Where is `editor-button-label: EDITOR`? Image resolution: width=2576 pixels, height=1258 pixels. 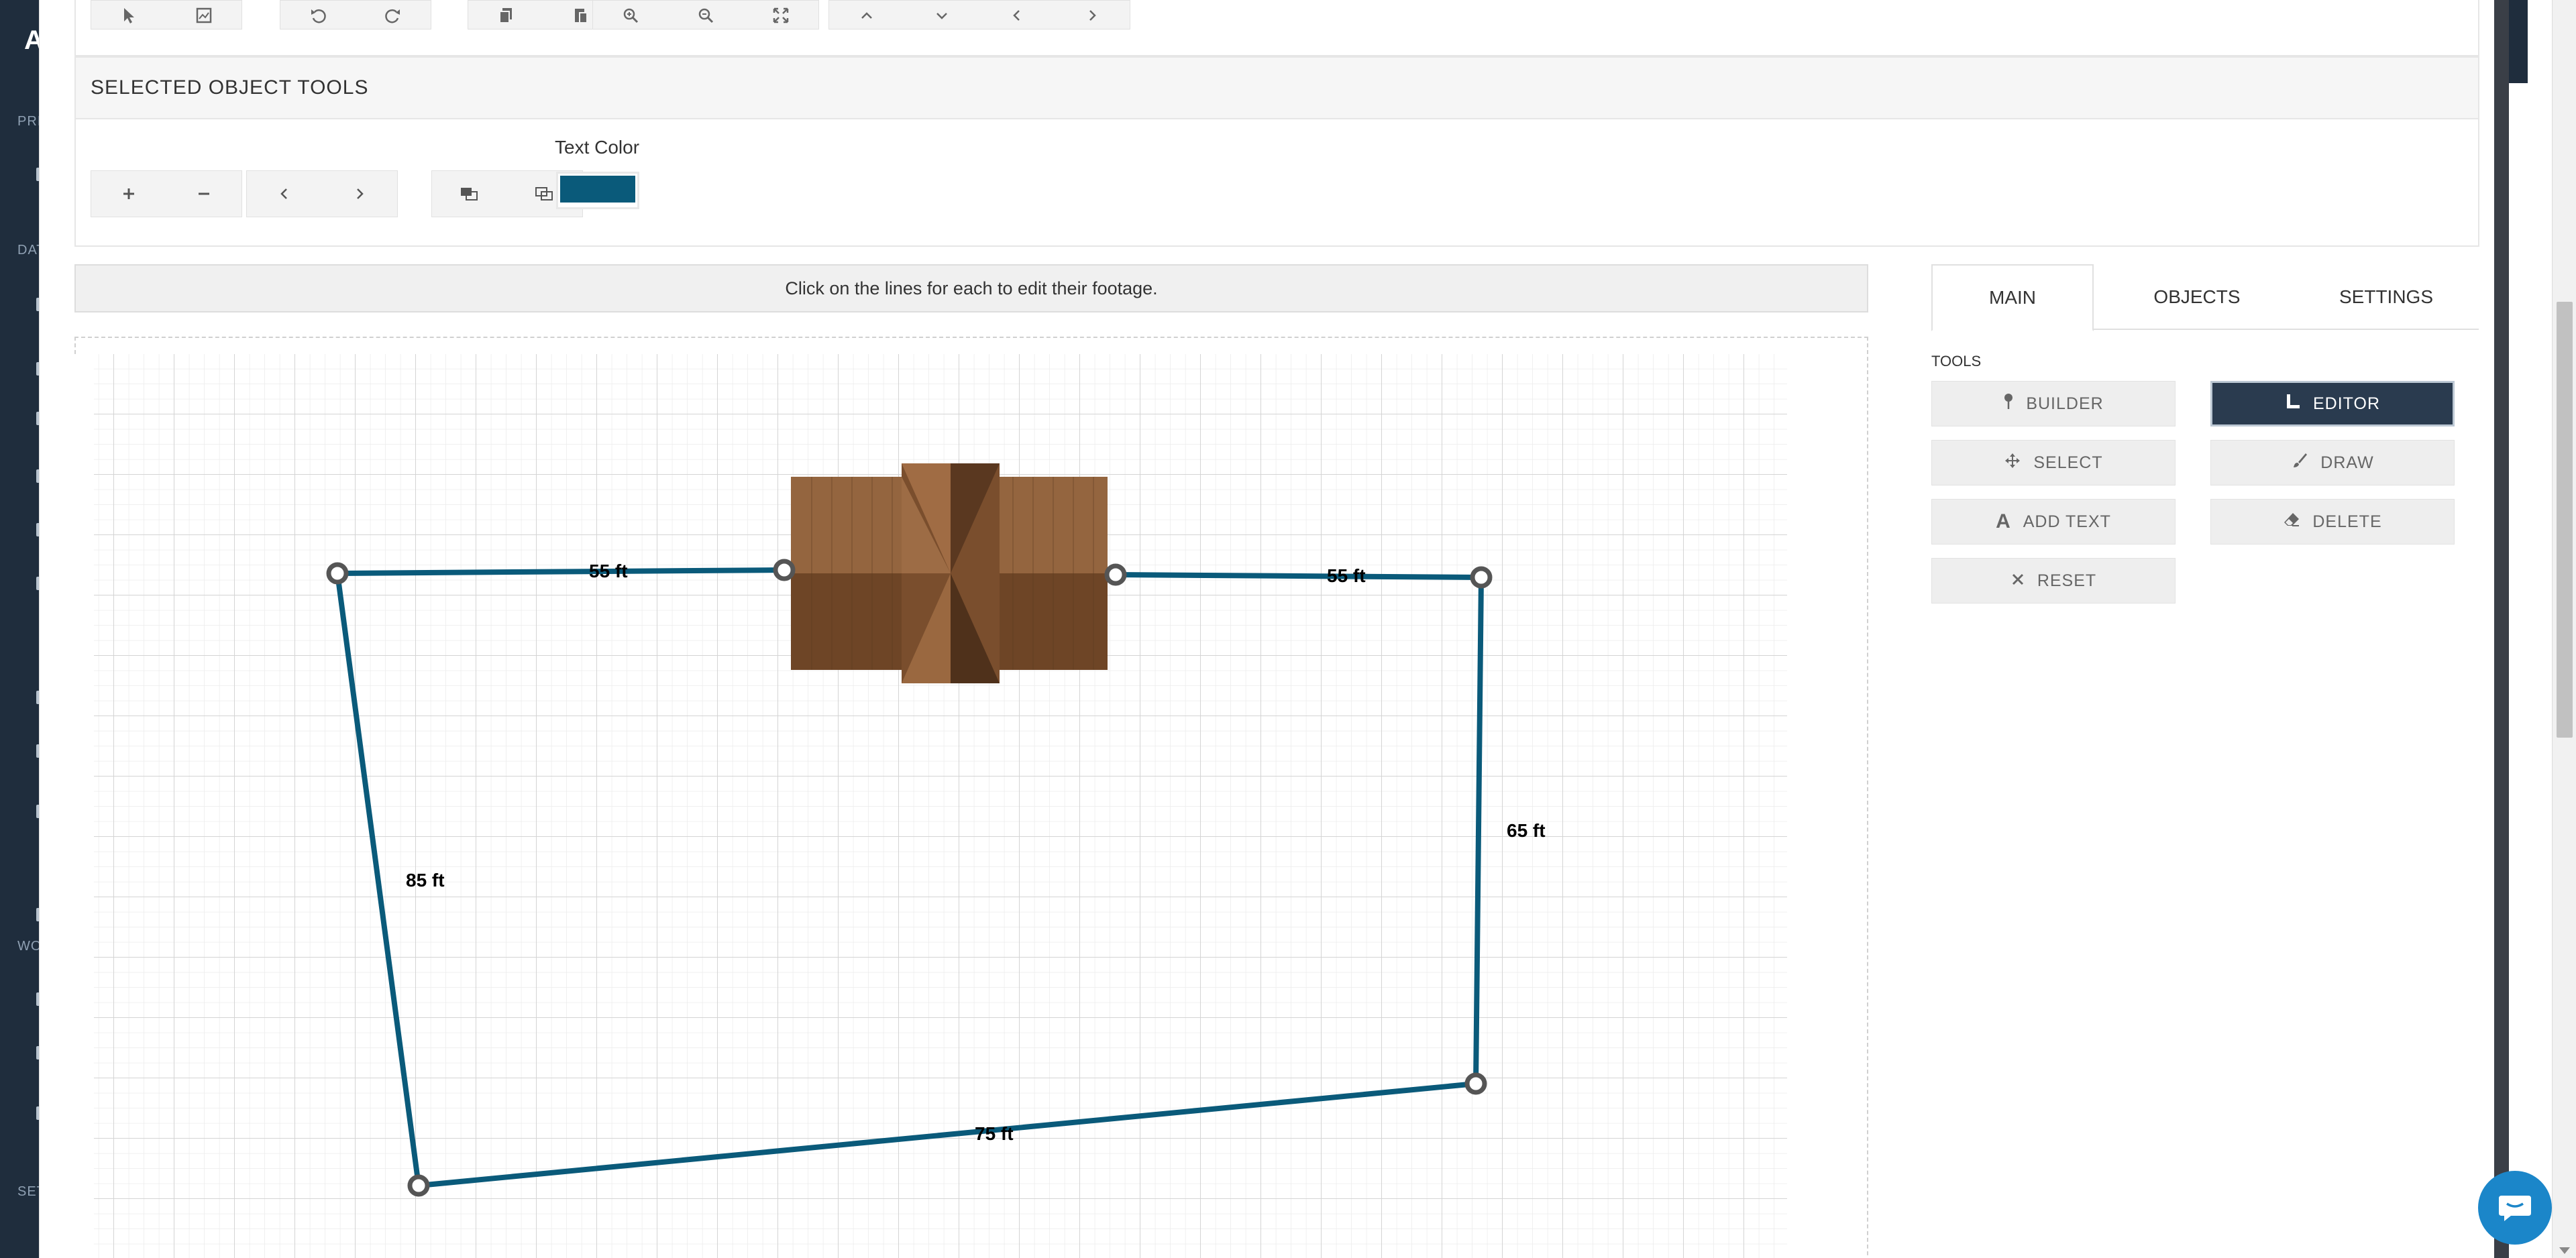 editor-button-label: EDITOR is located at coordinates (2346, 403).